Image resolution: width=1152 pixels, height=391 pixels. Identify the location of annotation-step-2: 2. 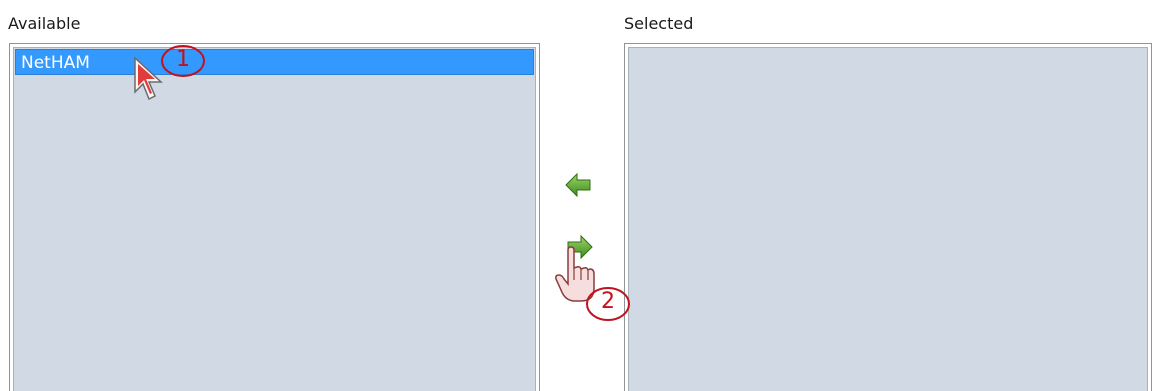
(608, 304).